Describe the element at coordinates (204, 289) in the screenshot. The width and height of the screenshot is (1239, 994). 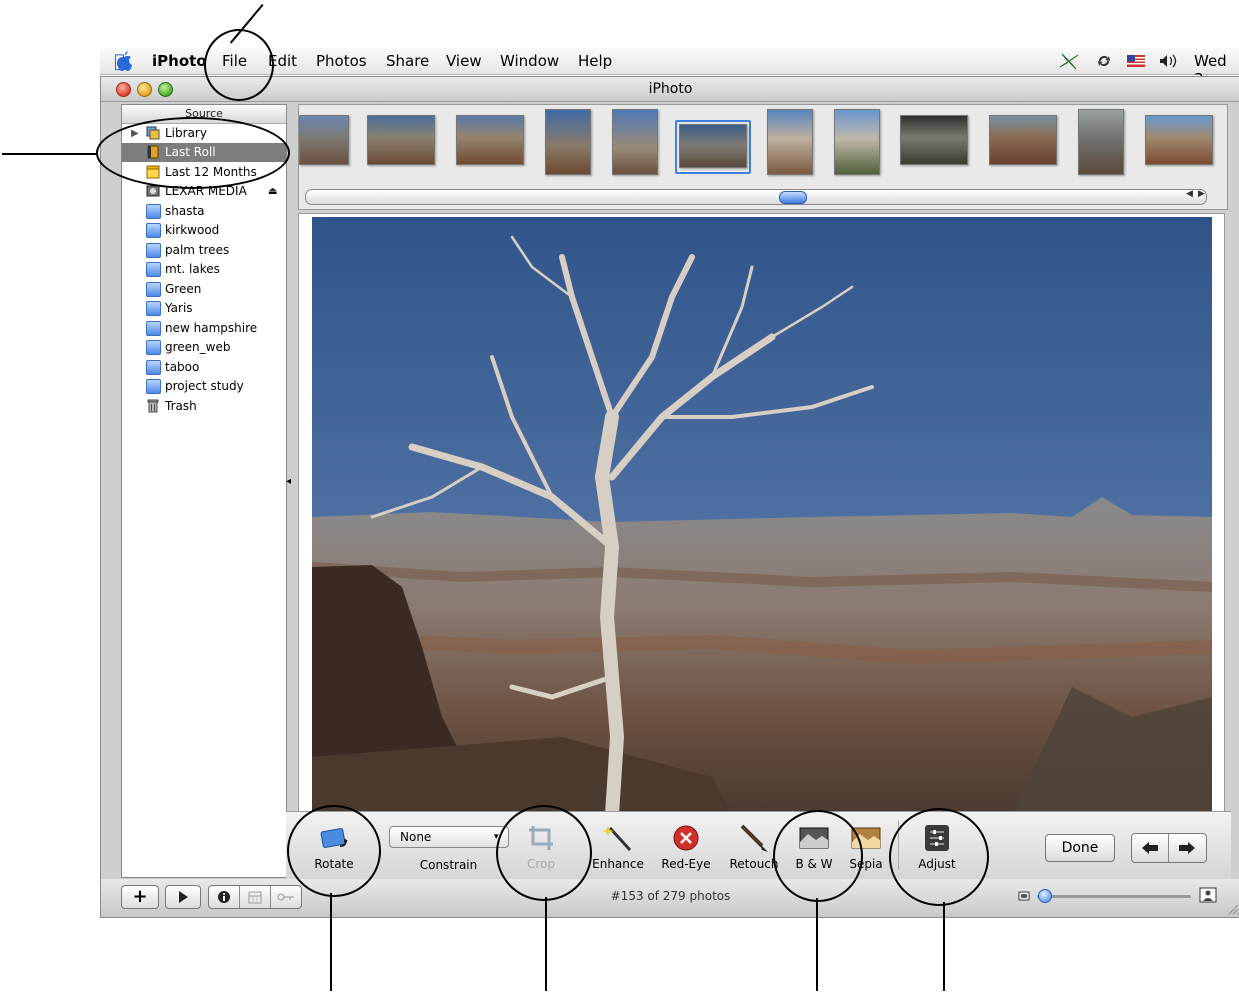
I see `source-item-album: Green` at that location.